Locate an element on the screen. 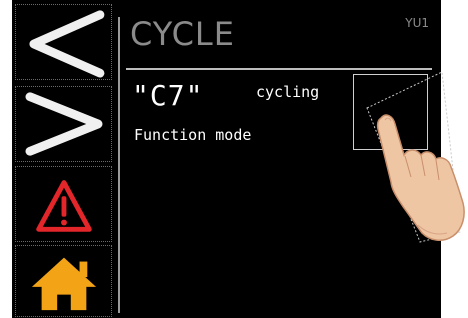 Image resolution: width=468 pixels, height=318 pixels. vertical-divider is located at coordinates (119, 165).